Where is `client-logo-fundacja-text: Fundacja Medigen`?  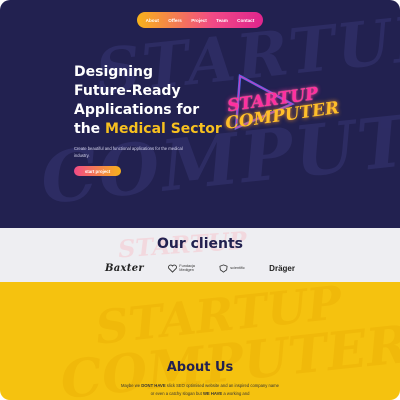 client-logo-fundacja-text: Fundacja Medigen is located at coordinates (187, 268).